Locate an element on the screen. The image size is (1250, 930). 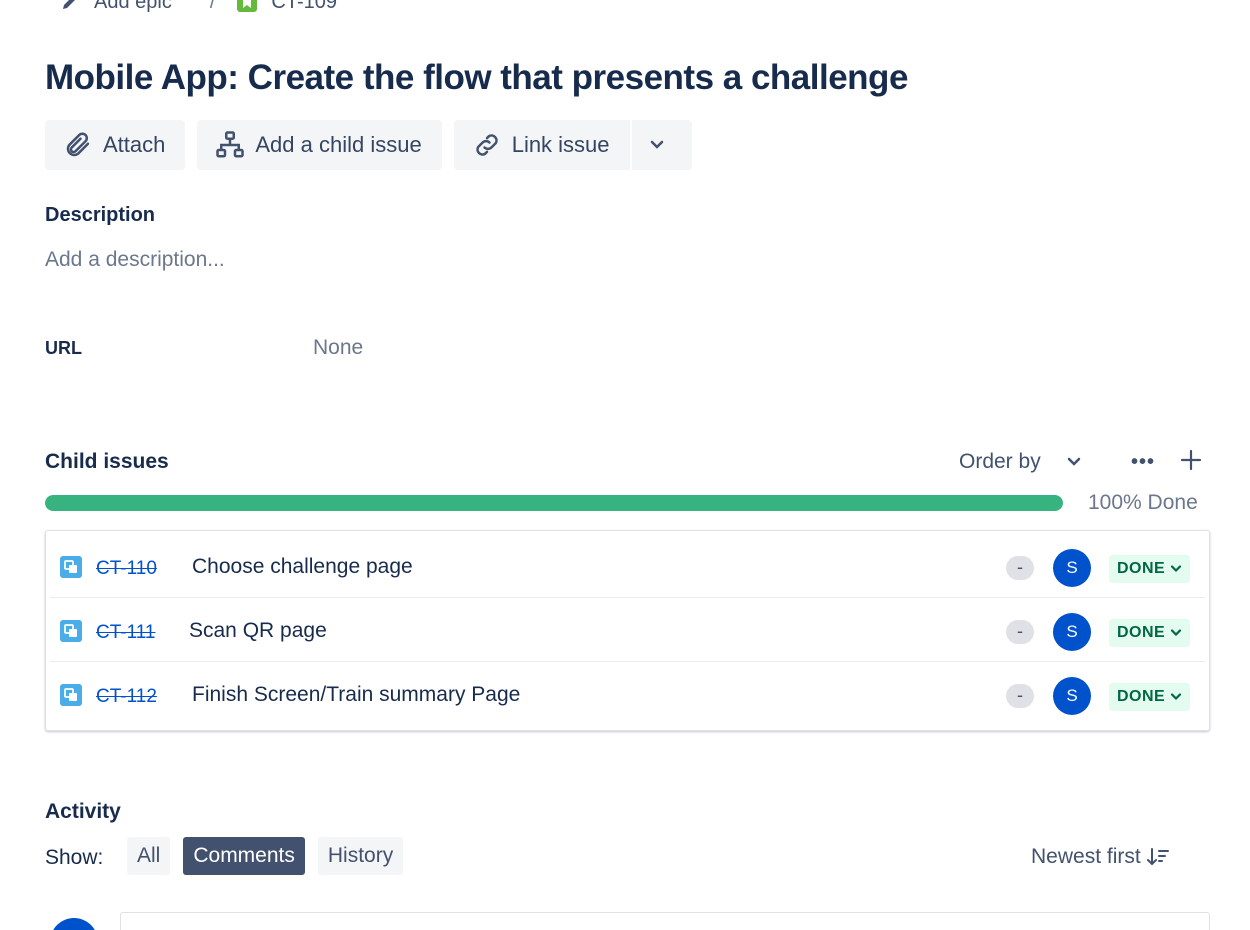
story-icon is located at coordinates (247, 6).